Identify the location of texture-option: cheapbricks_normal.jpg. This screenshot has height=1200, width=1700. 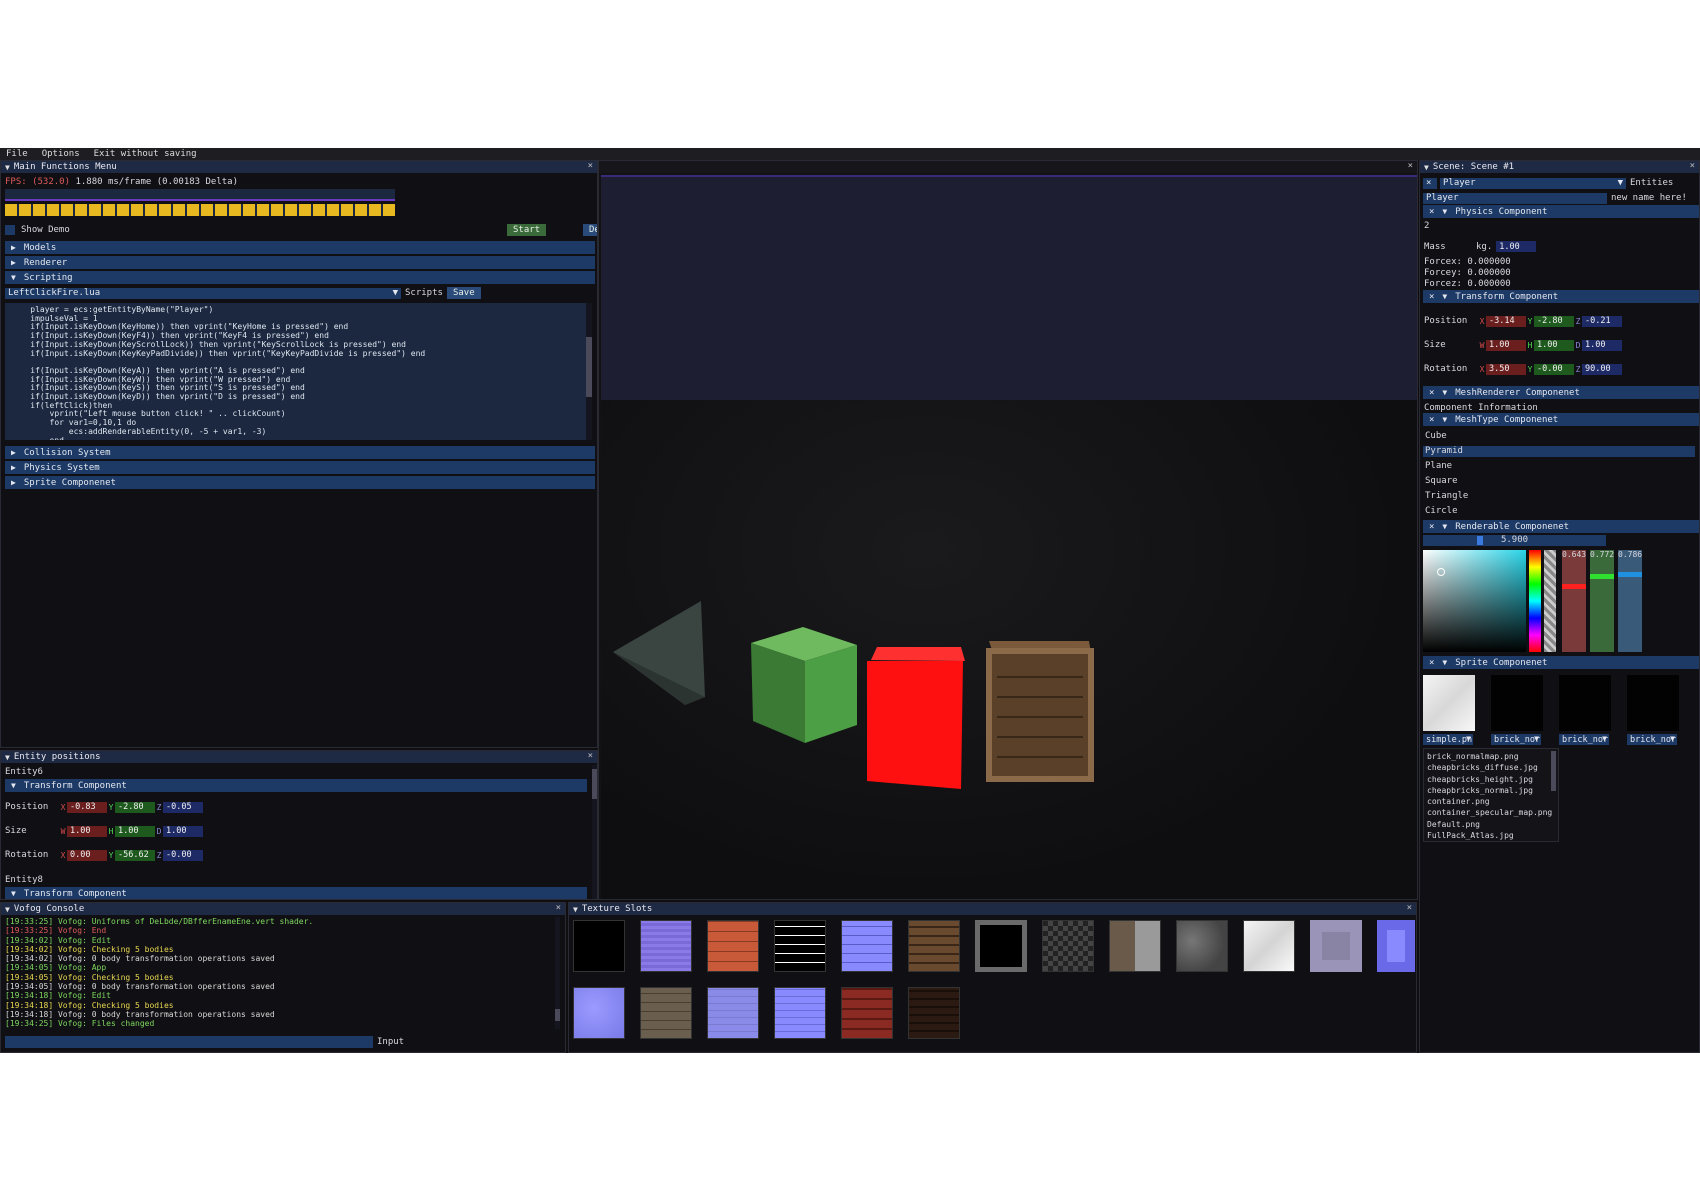
(1491, 790).